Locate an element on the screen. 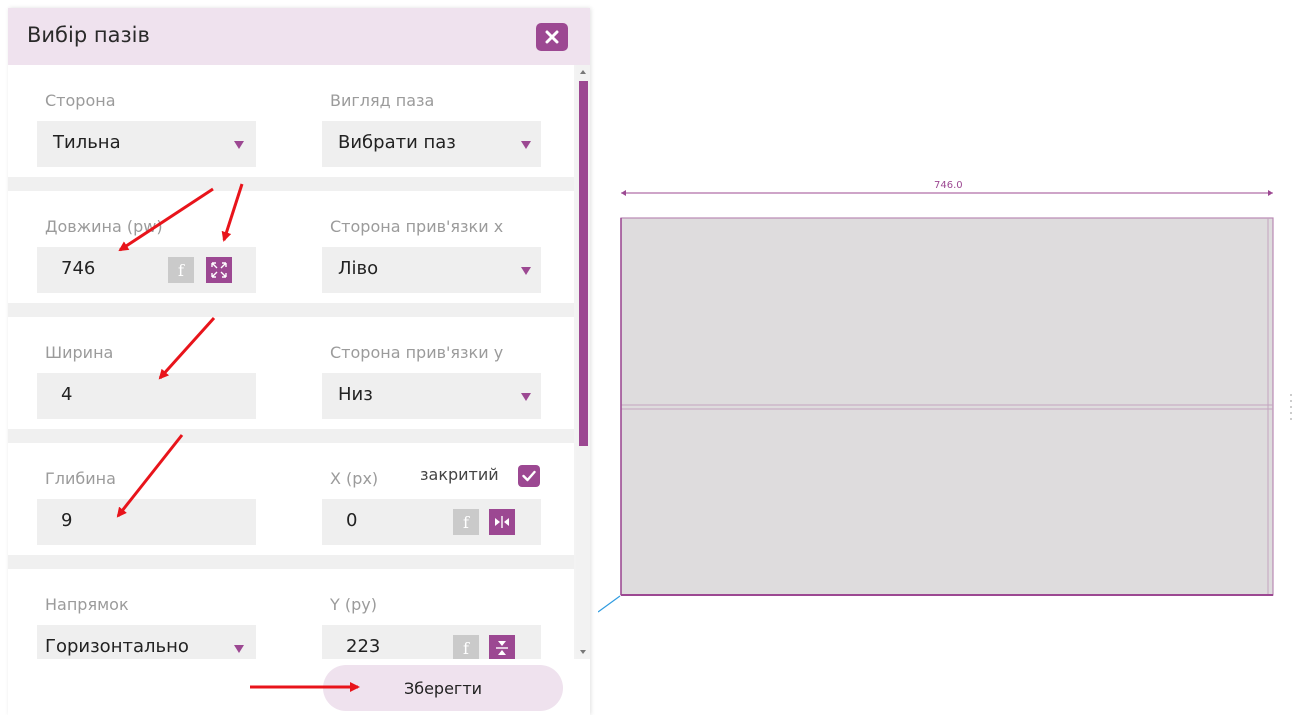 The height and width of the screenshot is (715, 1301). anchor-y-label: Сторона прив'язки y is located at coordinates (417, 352).